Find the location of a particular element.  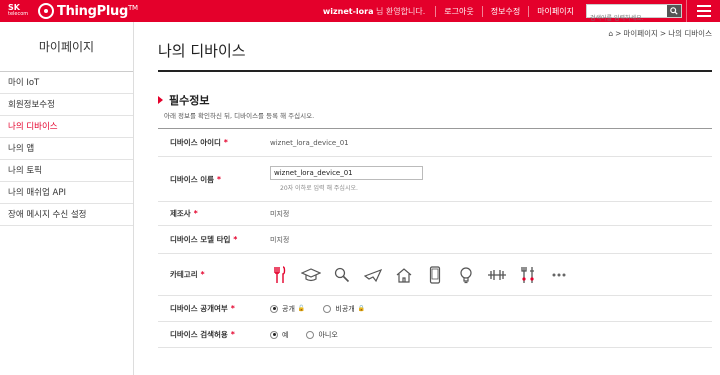

radio-private: 비공개 🔒 is located at coordinates (344, 309).